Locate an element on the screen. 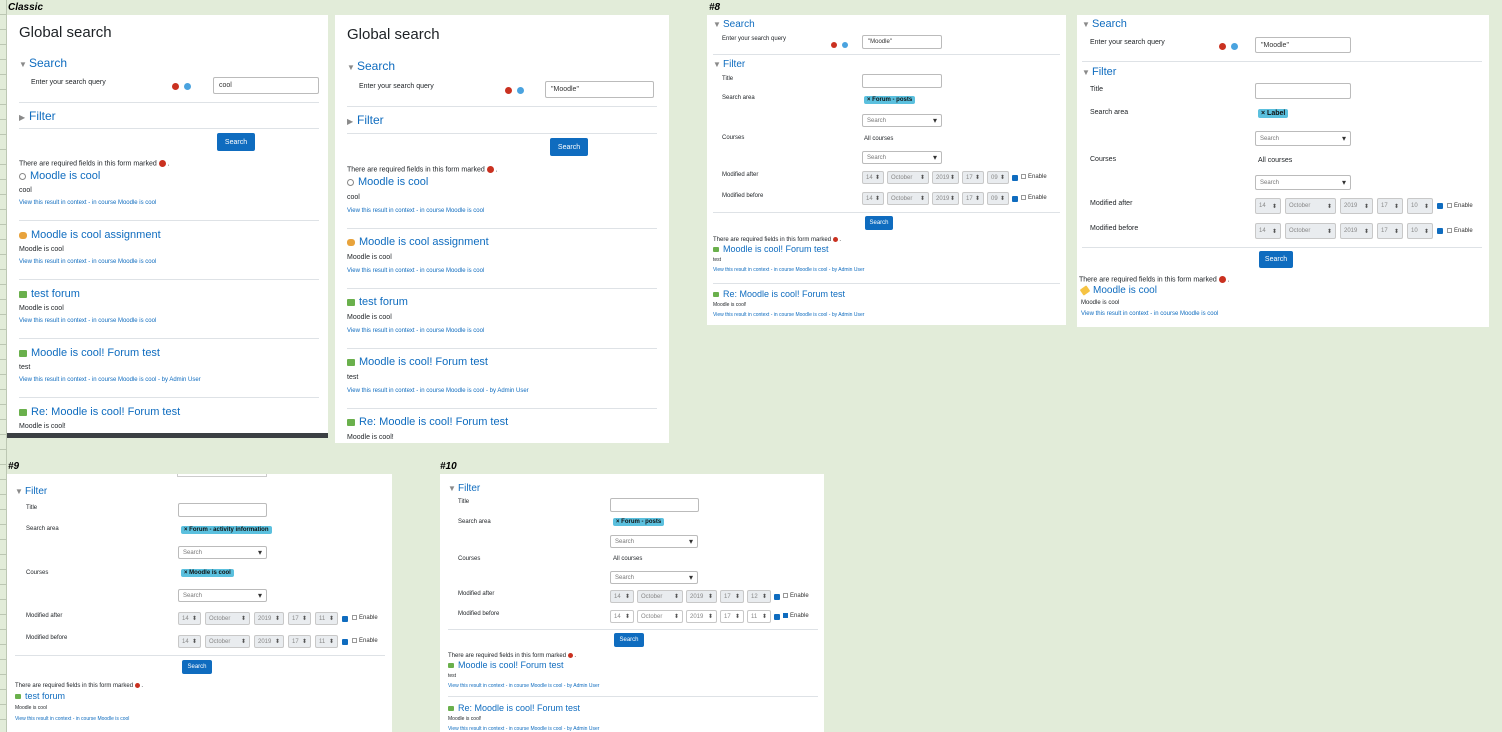 Image resolution: width=1502 pixels, height=732 pixels. search-area-tag: Forum - activity information is located at coordinates (226, 530).